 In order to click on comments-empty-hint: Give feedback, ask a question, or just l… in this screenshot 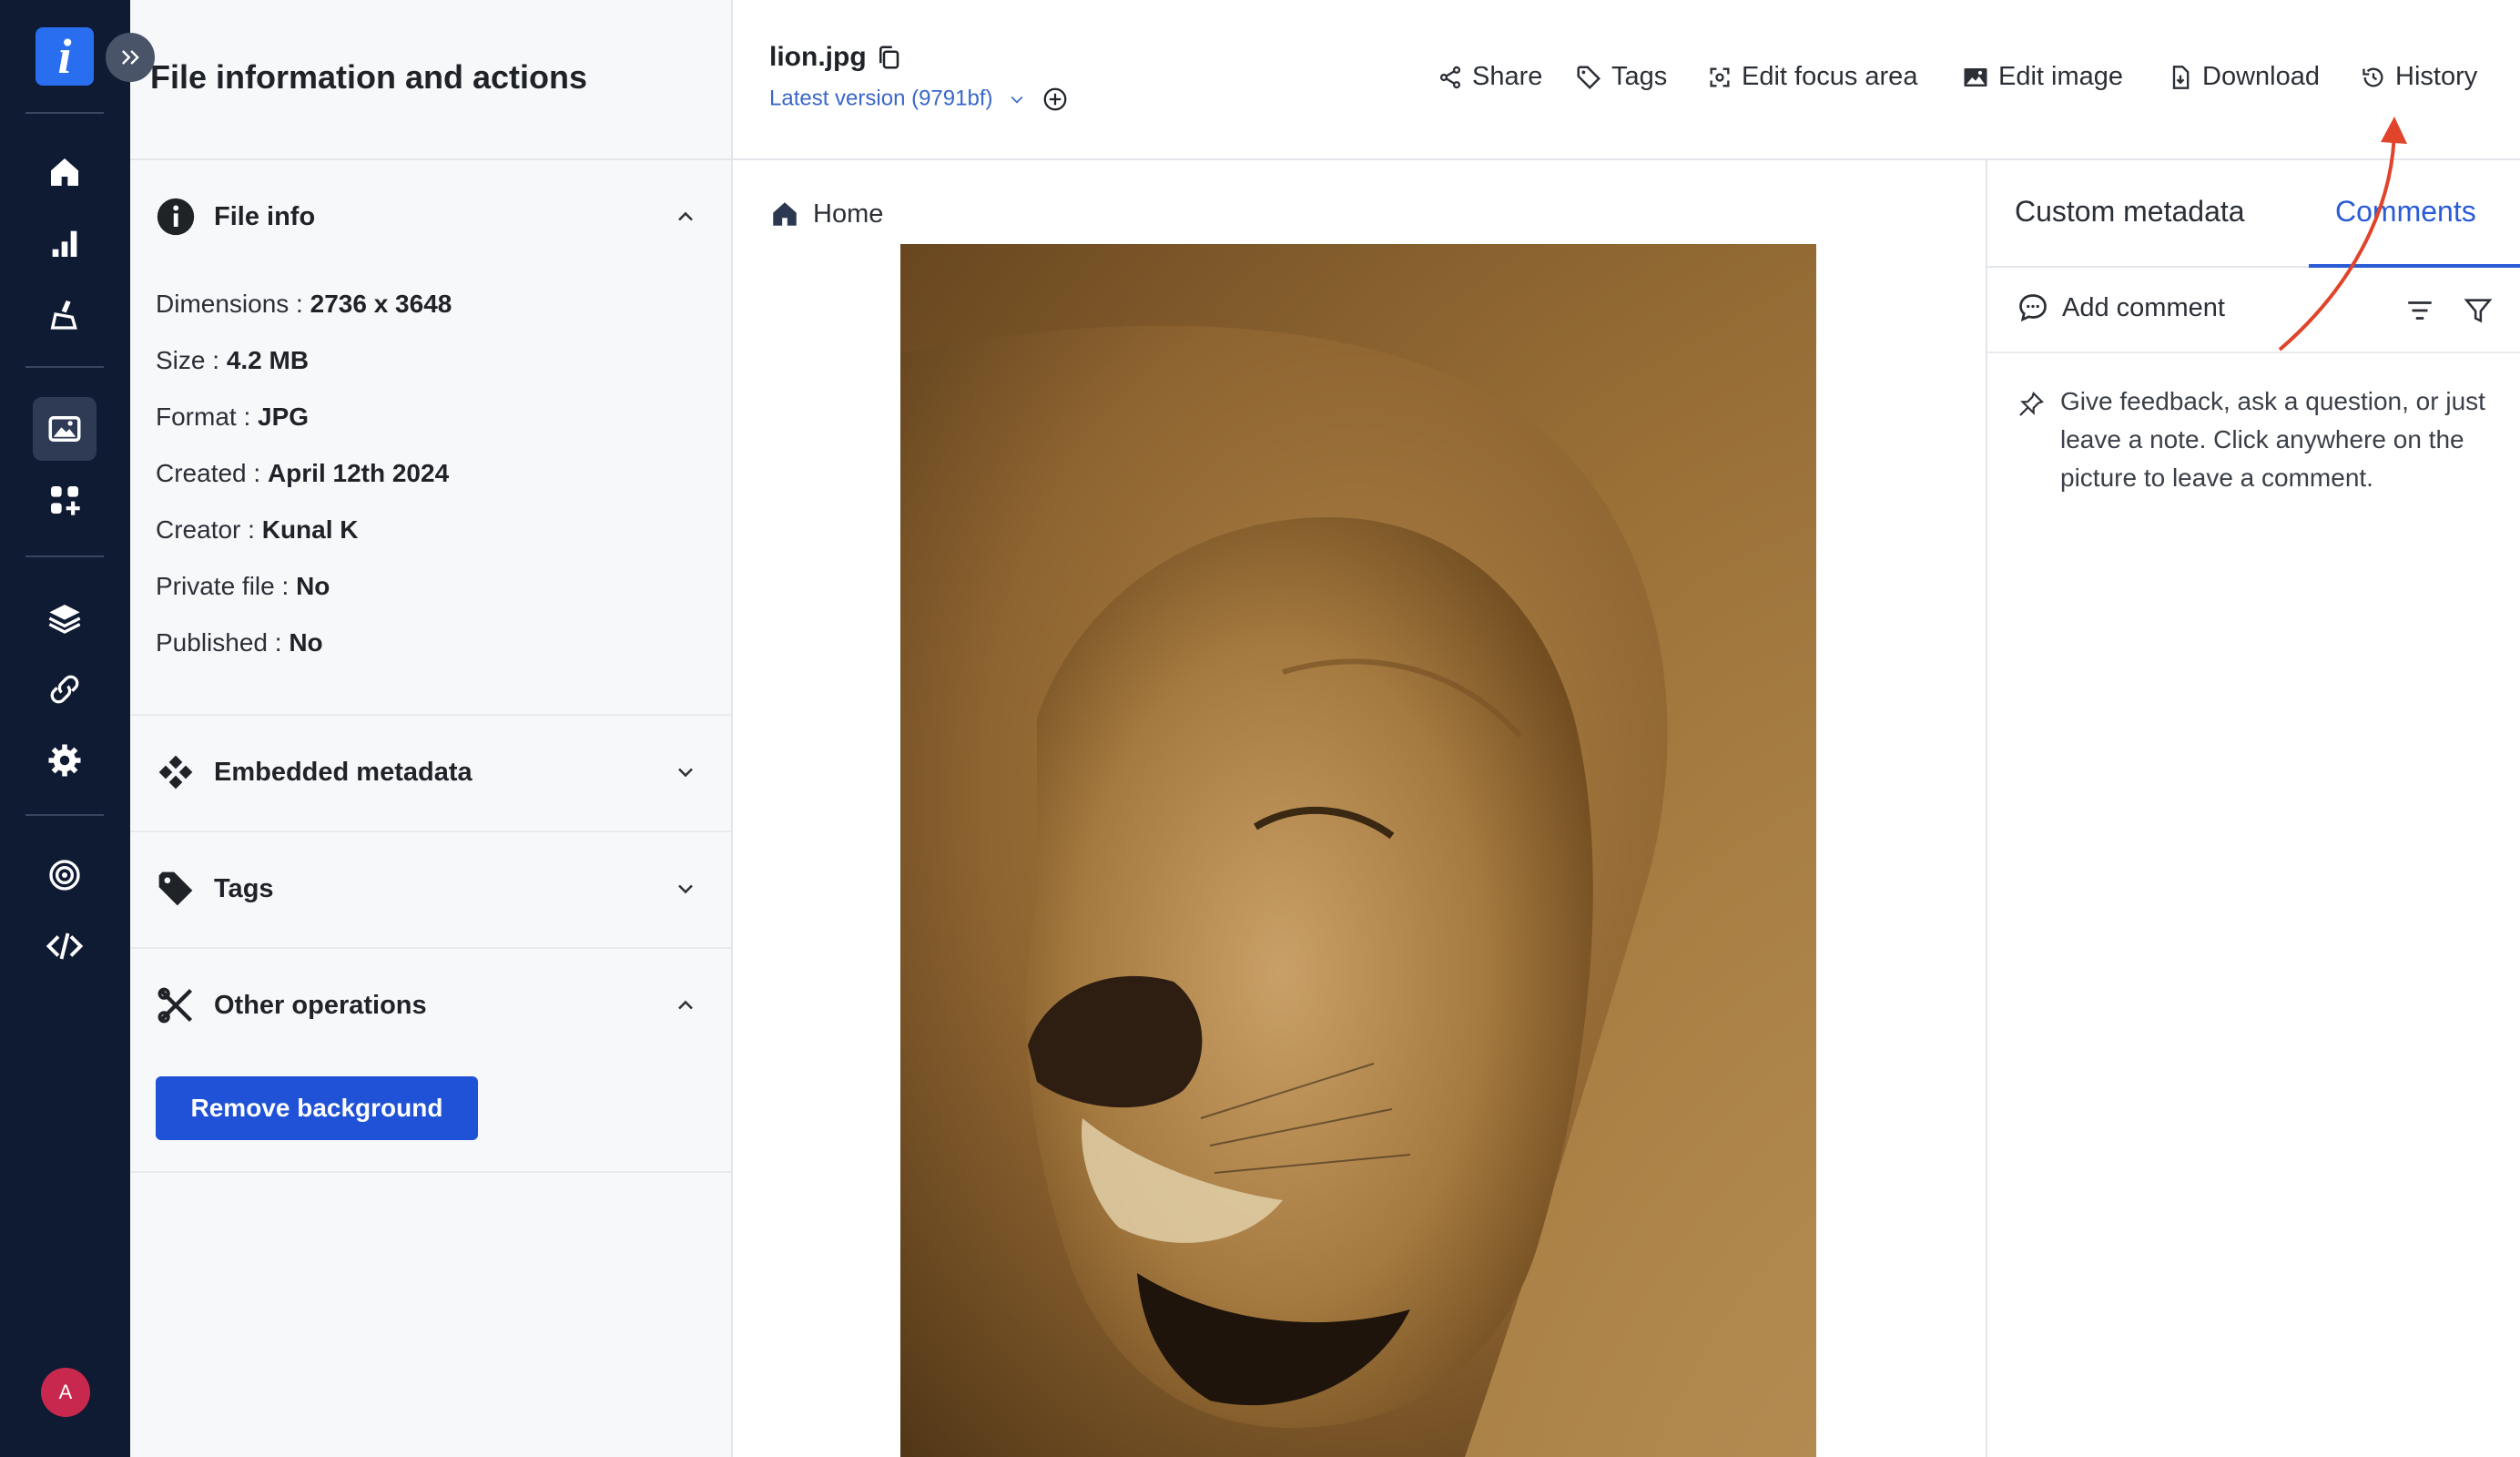, I will do `click(2272, 440)`.